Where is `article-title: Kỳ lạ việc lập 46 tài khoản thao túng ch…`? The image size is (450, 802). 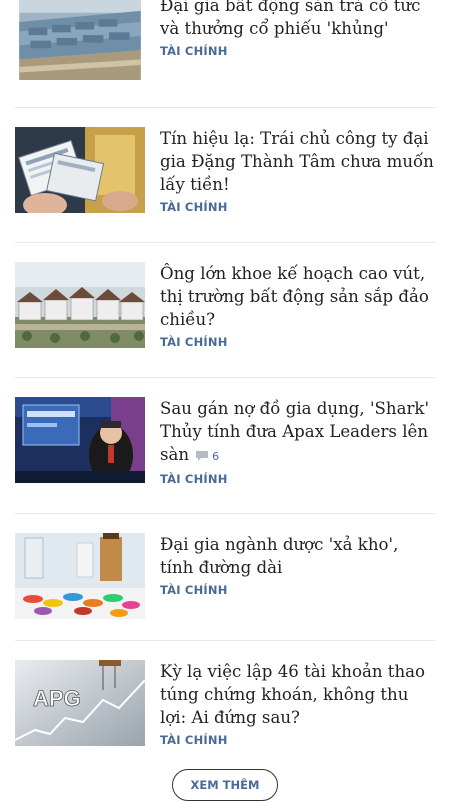
article-title: Kỳ lạ việc lập 46 tài khoản thao túng ch… is located at coordinates (297, 694).